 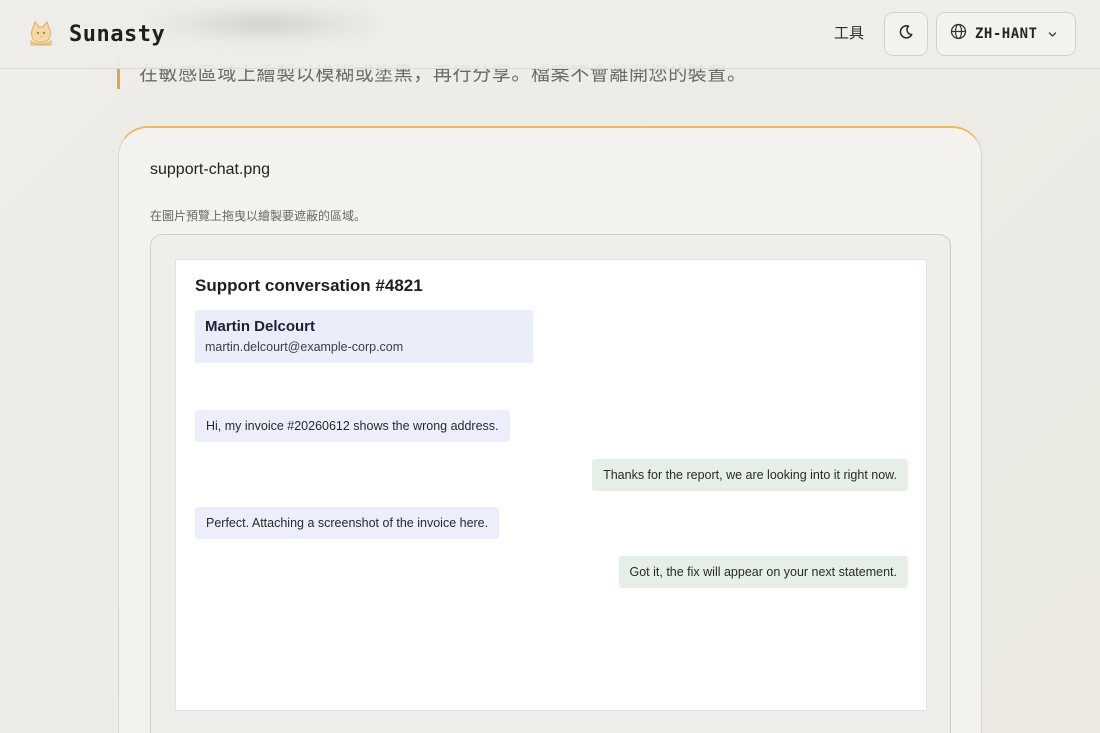 I want to click on brand-home-link: Sunasty, so click(x=94, y=34).